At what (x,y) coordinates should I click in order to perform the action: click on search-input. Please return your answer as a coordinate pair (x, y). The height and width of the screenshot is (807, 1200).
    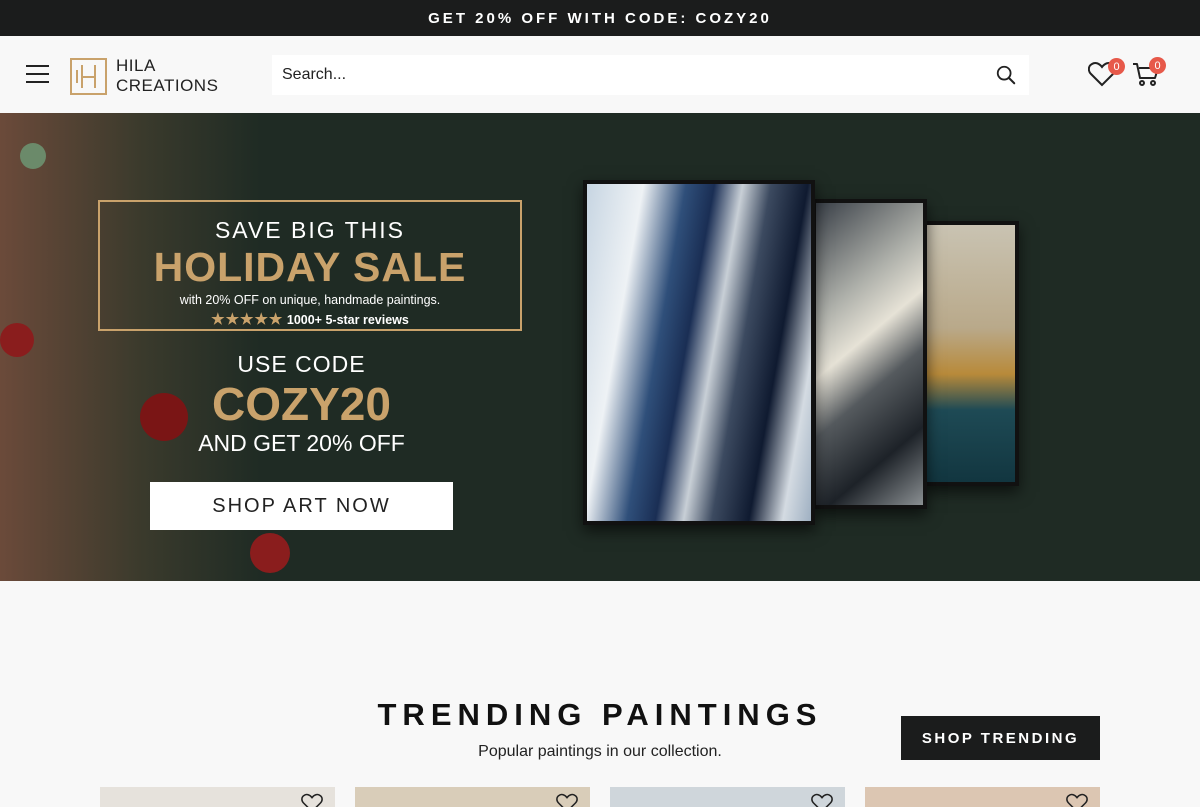
    Looking at the image, I should click on (622, 75).